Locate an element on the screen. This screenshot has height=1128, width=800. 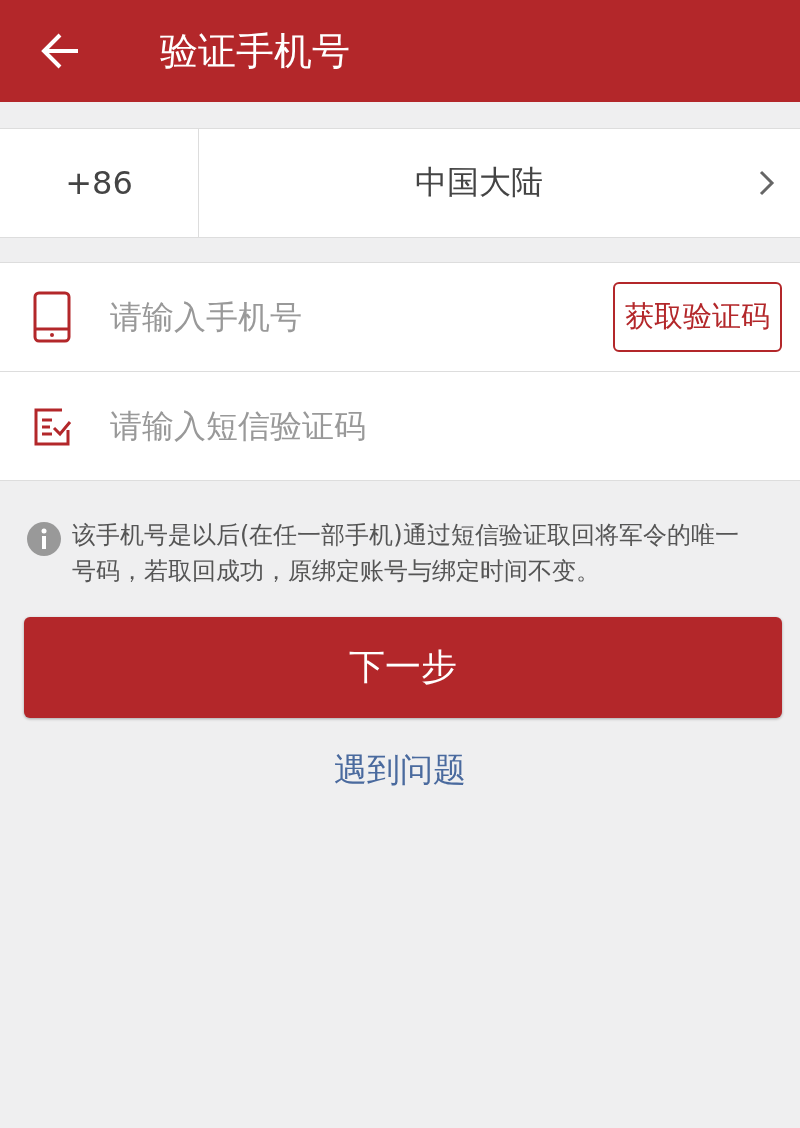
sms-code-field: 请输入短信验证码 is located at coordinates (400, 426).